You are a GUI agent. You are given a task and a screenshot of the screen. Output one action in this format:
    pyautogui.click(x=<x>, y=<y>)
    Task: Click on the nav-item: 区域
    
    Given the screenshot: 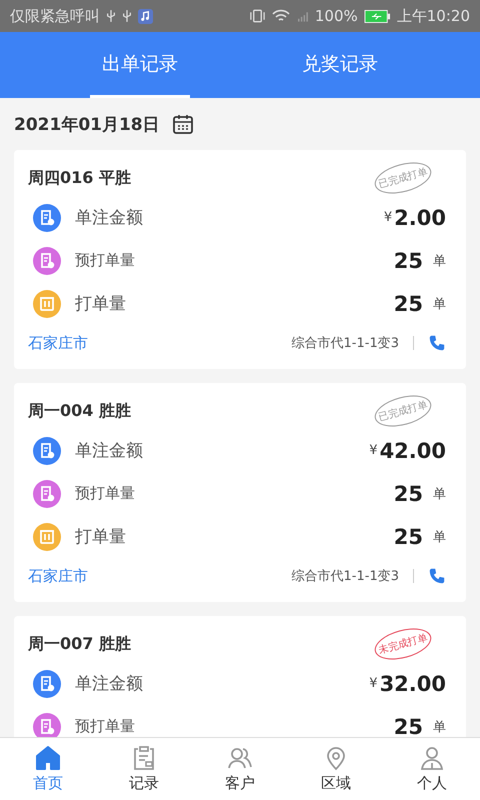 What is the action you would take?
    pyautogui.click(x=336, y=769)
    